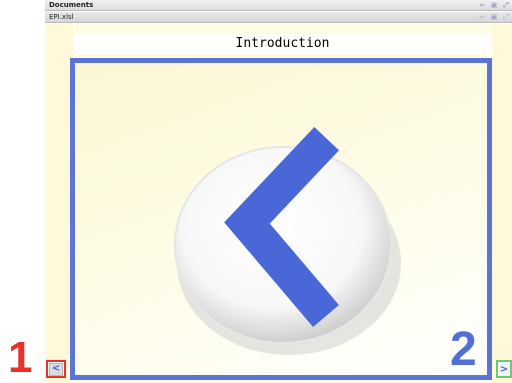 The width and height of the screenshot is (512, 383). Describe the element at coordinates (463, 349) in the screenshot. I see `callout-number-2: 2` at that location.